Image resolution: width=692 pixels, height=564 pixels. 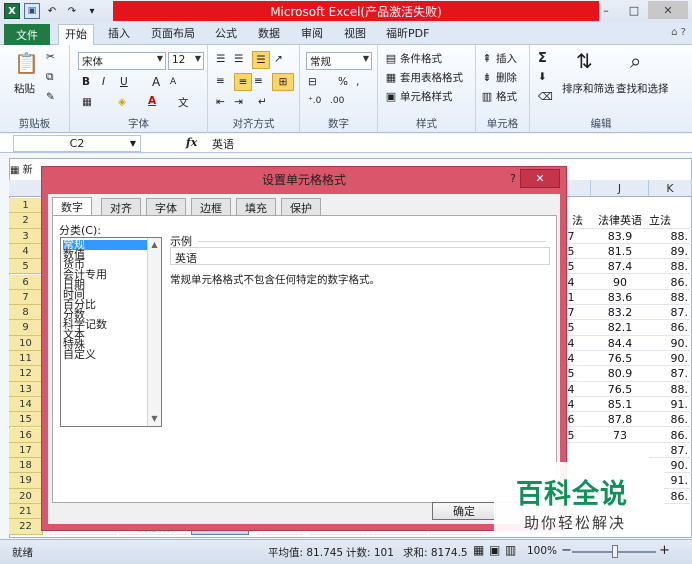 What do you see at coordinates (577, 221) in the screenshot?
I see `cell: 法` at bounding box center [577, 221].